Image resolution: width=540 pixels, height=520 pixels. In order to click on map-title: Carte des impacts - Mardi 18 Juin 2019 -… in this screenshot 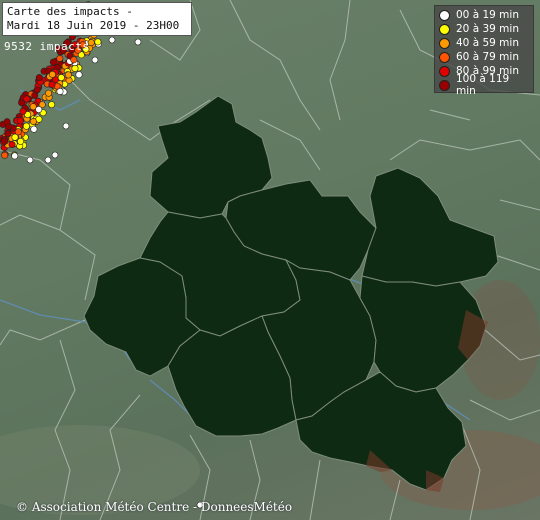, I will do `click(97, 19)`.